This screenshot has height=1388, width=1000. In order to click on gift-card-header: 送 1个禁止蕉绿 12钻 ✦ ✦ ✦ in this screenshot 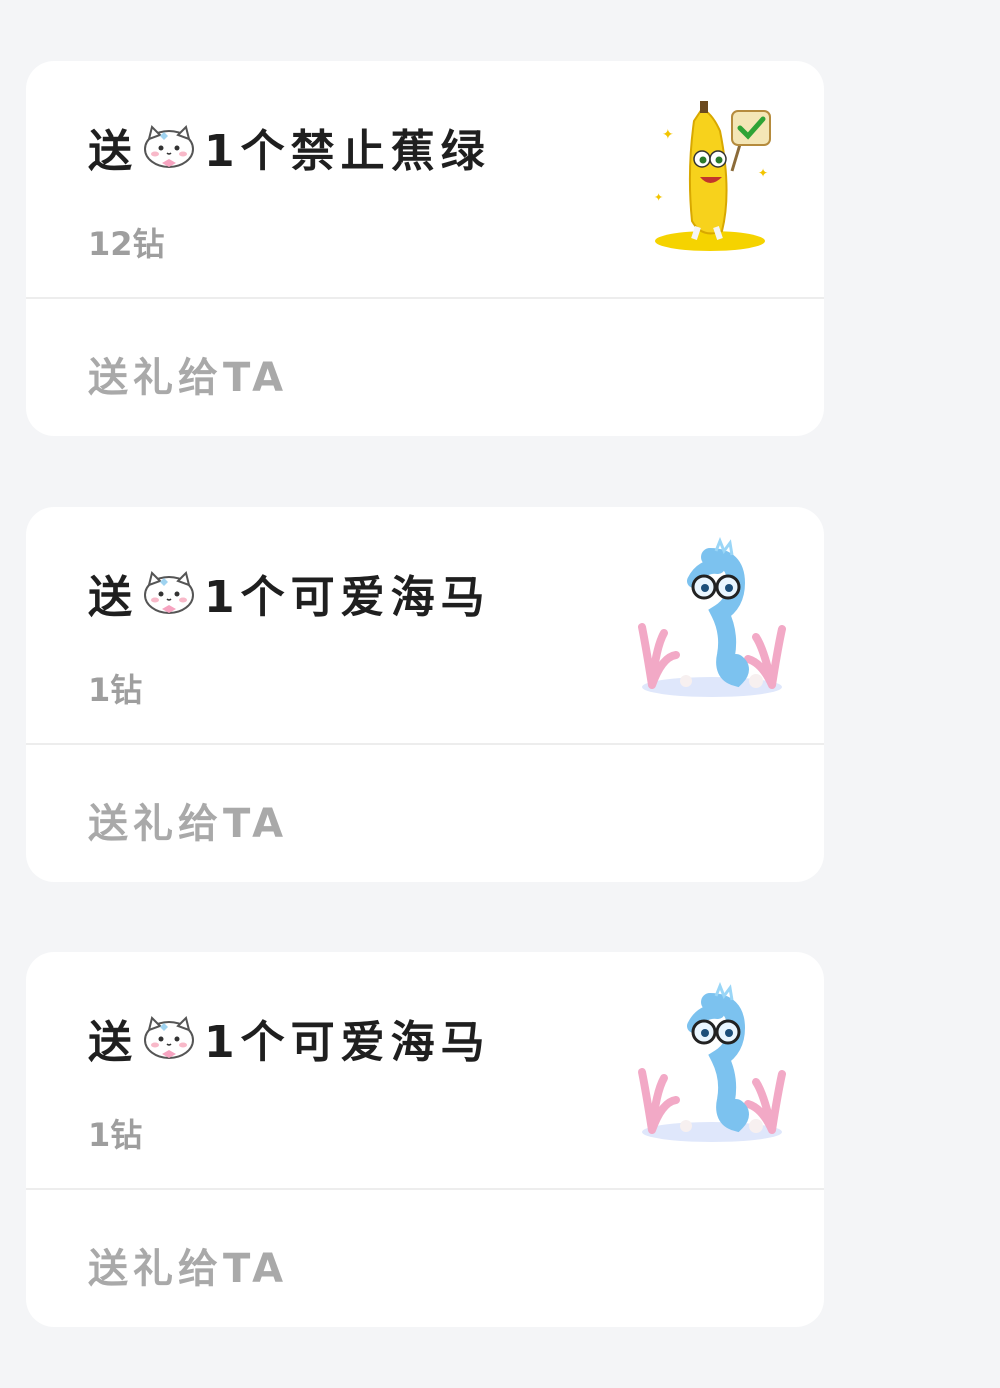, I will do `click(425, 180)`.